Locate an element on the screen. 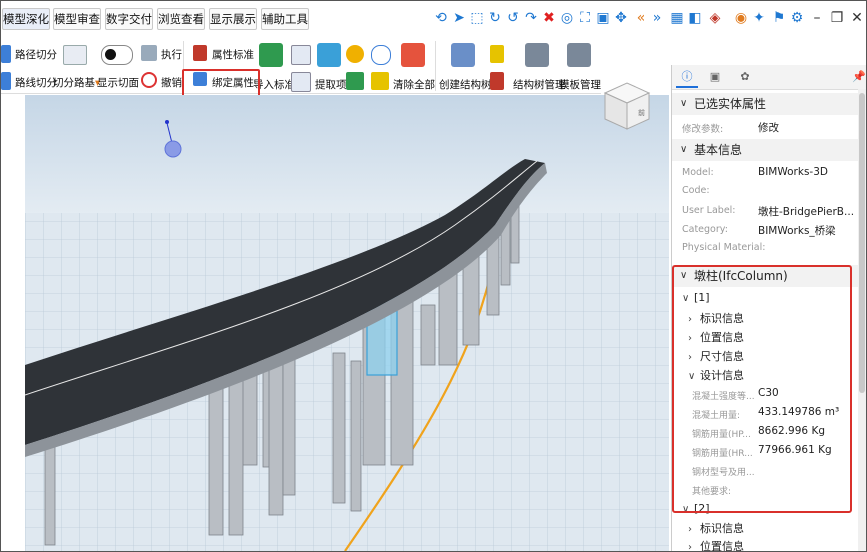  minimize-button: – is located at coordinates (817, 18).